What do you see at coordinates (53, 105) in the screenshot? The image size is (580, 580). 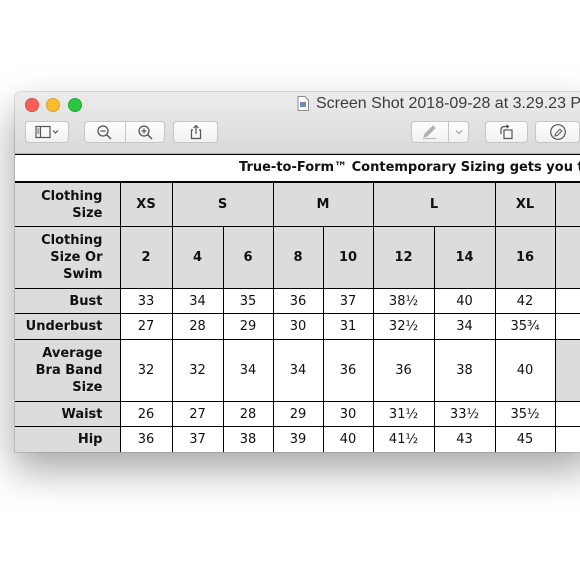 I see `minimize-button` at bounding box center [53, 105].